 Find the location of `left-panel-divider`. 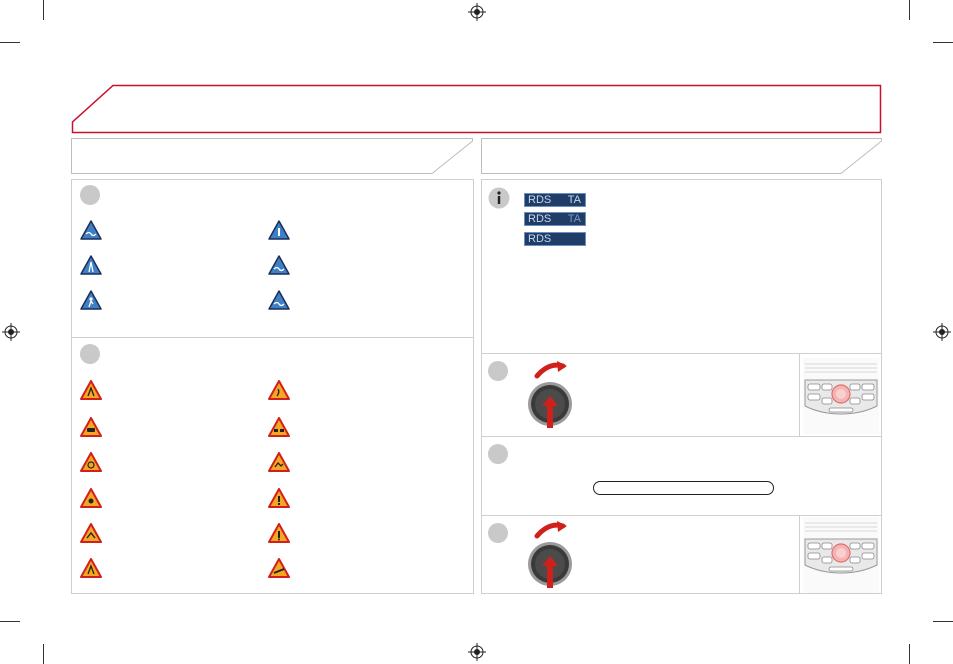

left-panel-divider is located at coordinates (272, 337).